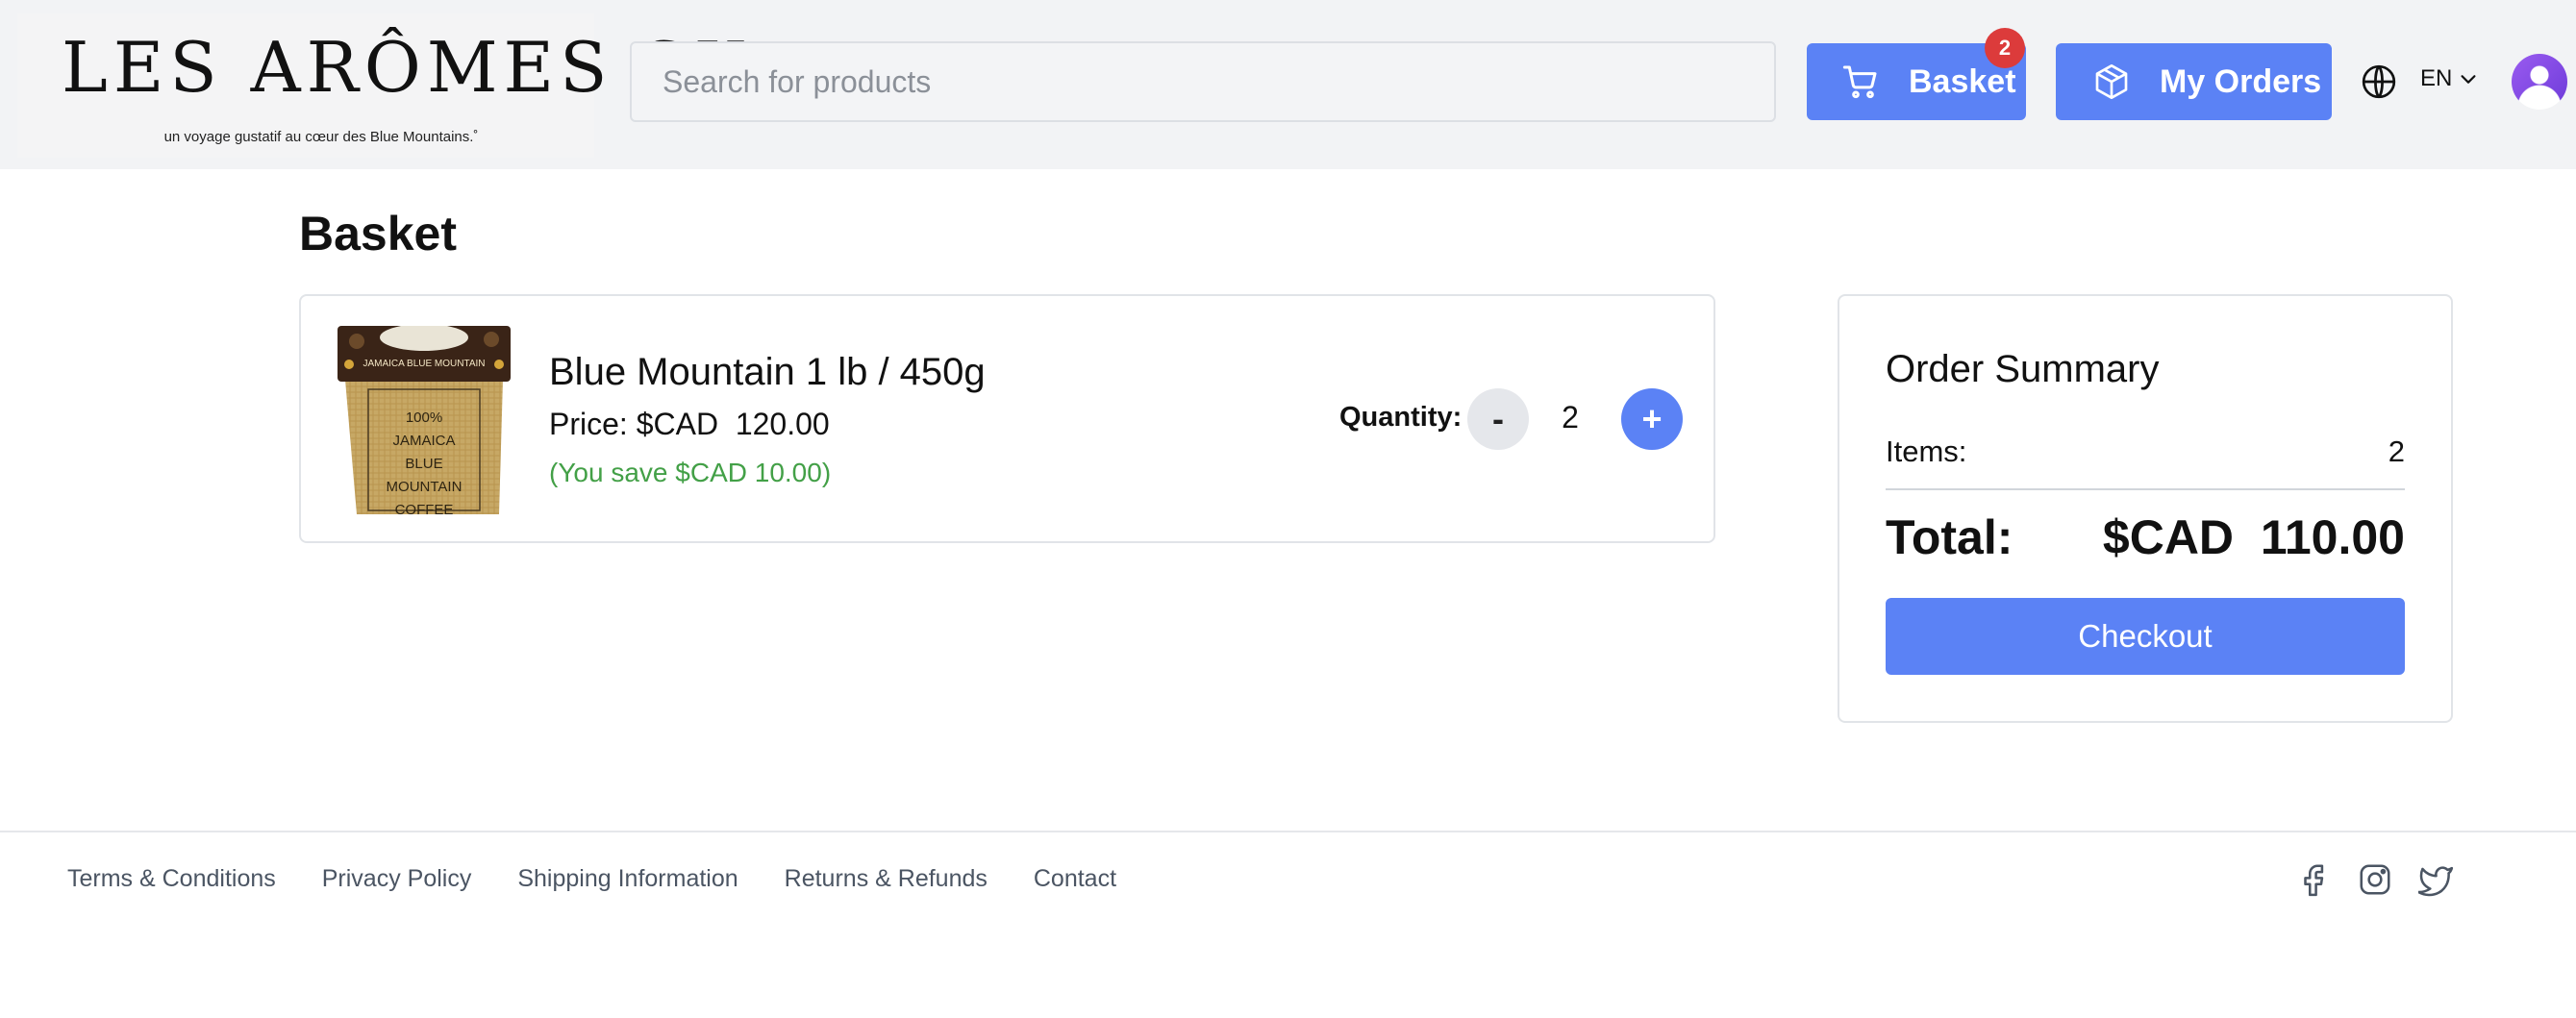 The width and height of the screenshot is (2576, 1018). Describe the element at coordinates (1498, 419) in the screenshot. I see `quantity-decrement-button: -` at that location.